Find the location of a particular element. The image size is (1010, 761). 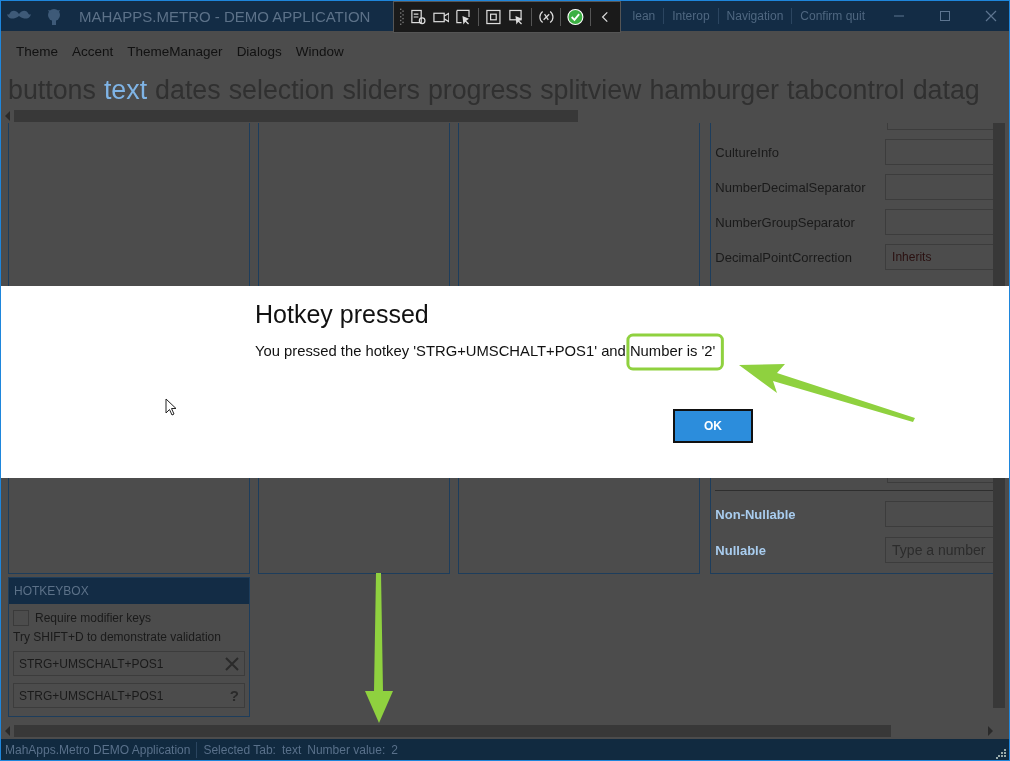

dialog-title: Hotkey pressed is located at coordinates (342, 314).